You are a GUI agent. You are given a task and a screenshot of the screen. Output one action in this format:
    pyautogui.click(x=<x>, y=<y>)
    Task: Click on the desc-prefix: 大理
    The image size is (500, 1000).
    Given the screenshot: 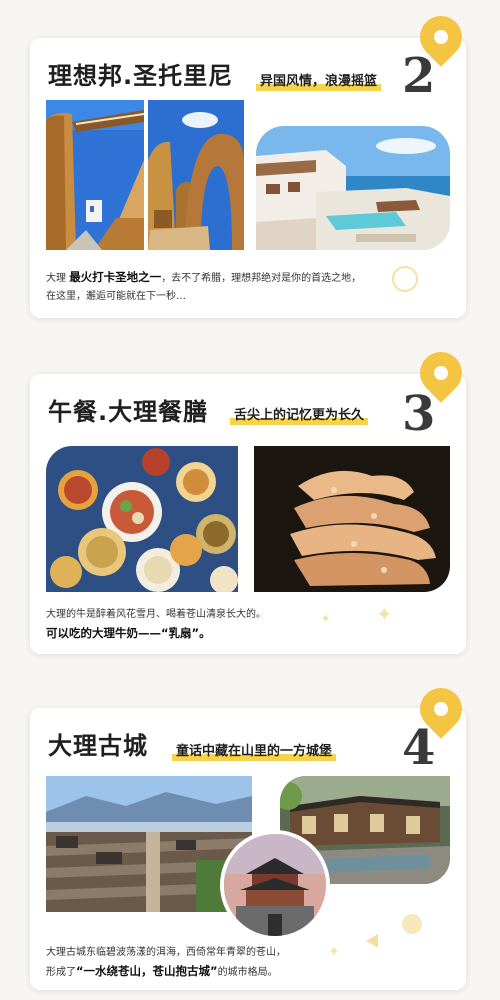 What is the action you would take?
    pyautogui.click(x=56, y=278)
    